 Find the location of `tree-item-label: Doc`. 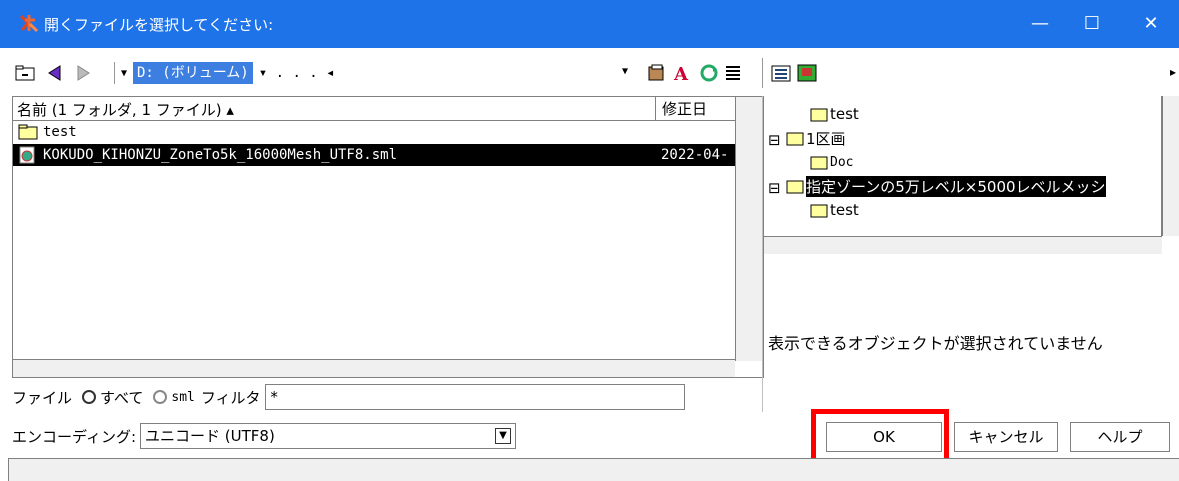

tree-item-label: Doc is located at coordinates (842, 162).